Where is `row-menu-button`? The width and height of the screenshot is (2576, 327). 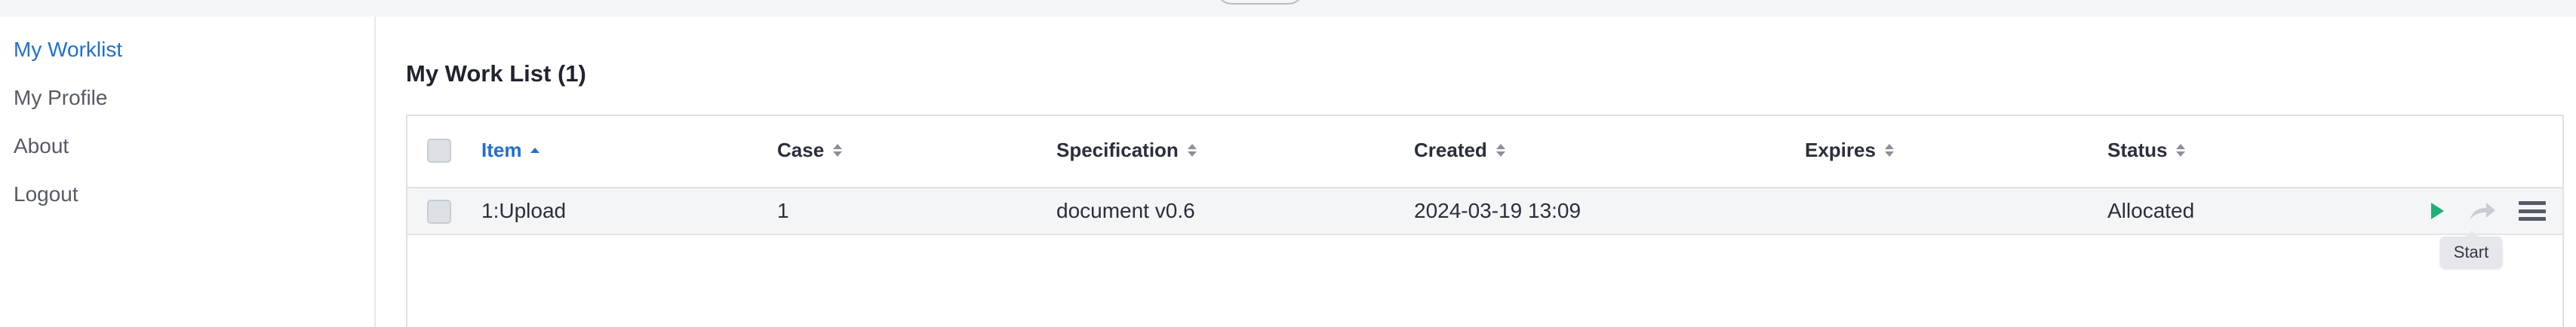
row-menu-button is located at coordinates (2532, 211).